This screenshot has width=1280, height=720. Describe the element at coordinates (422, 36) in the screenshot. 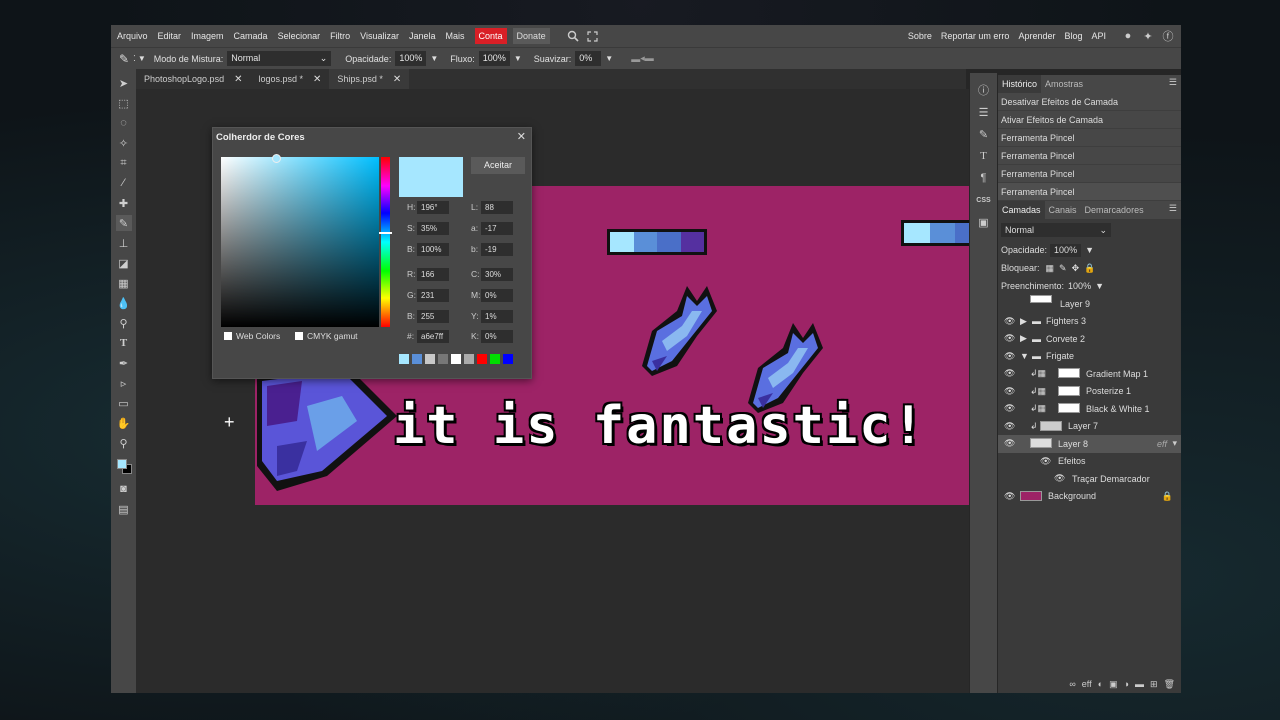

I see `menu-janela: Janela` at that location.